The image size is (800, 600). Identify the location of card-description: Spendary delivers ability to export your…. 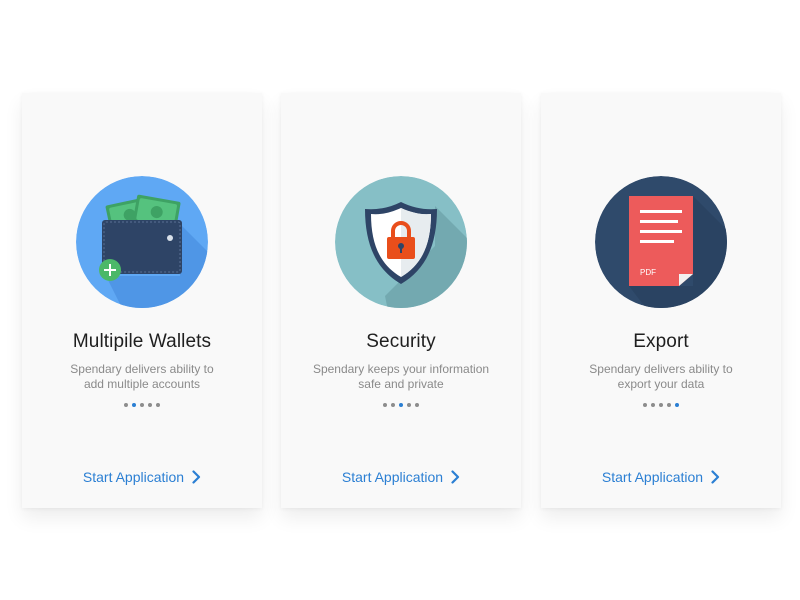
(661, 377).